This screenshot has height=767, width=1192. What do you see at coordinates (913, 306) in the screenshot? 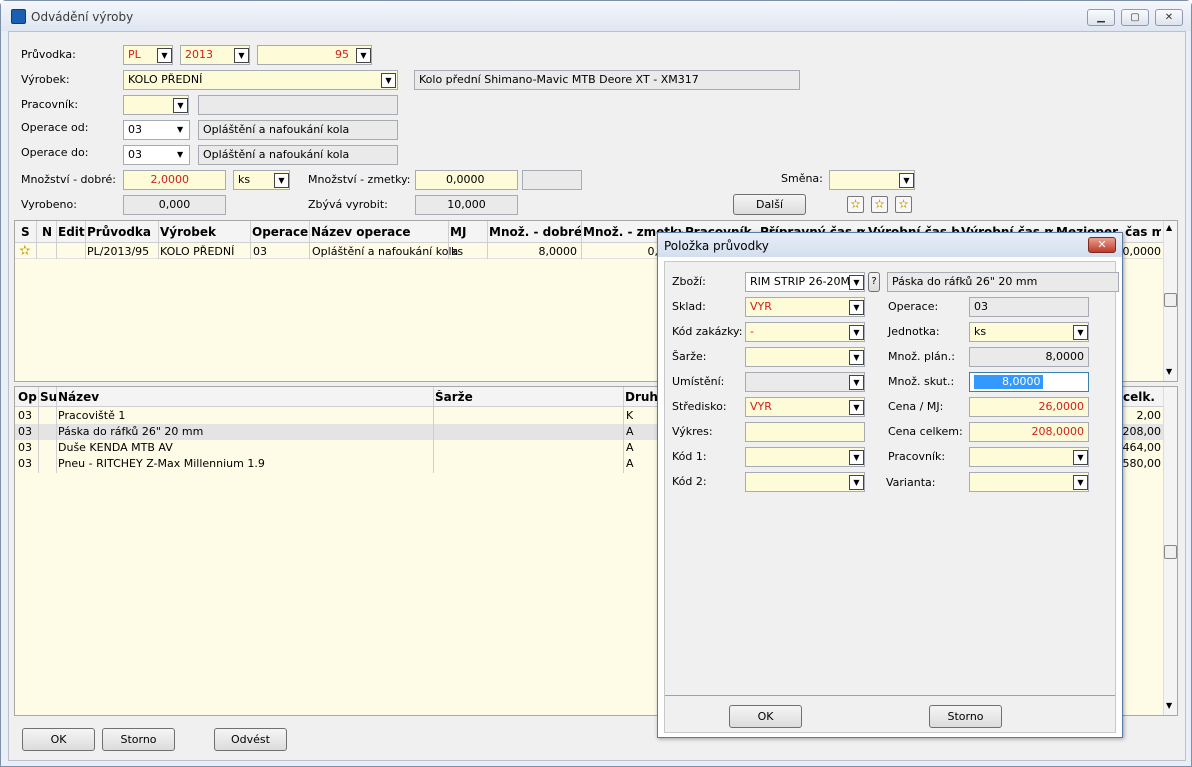
I see `operace-label: Operace:` at bounding box center [913, 306].